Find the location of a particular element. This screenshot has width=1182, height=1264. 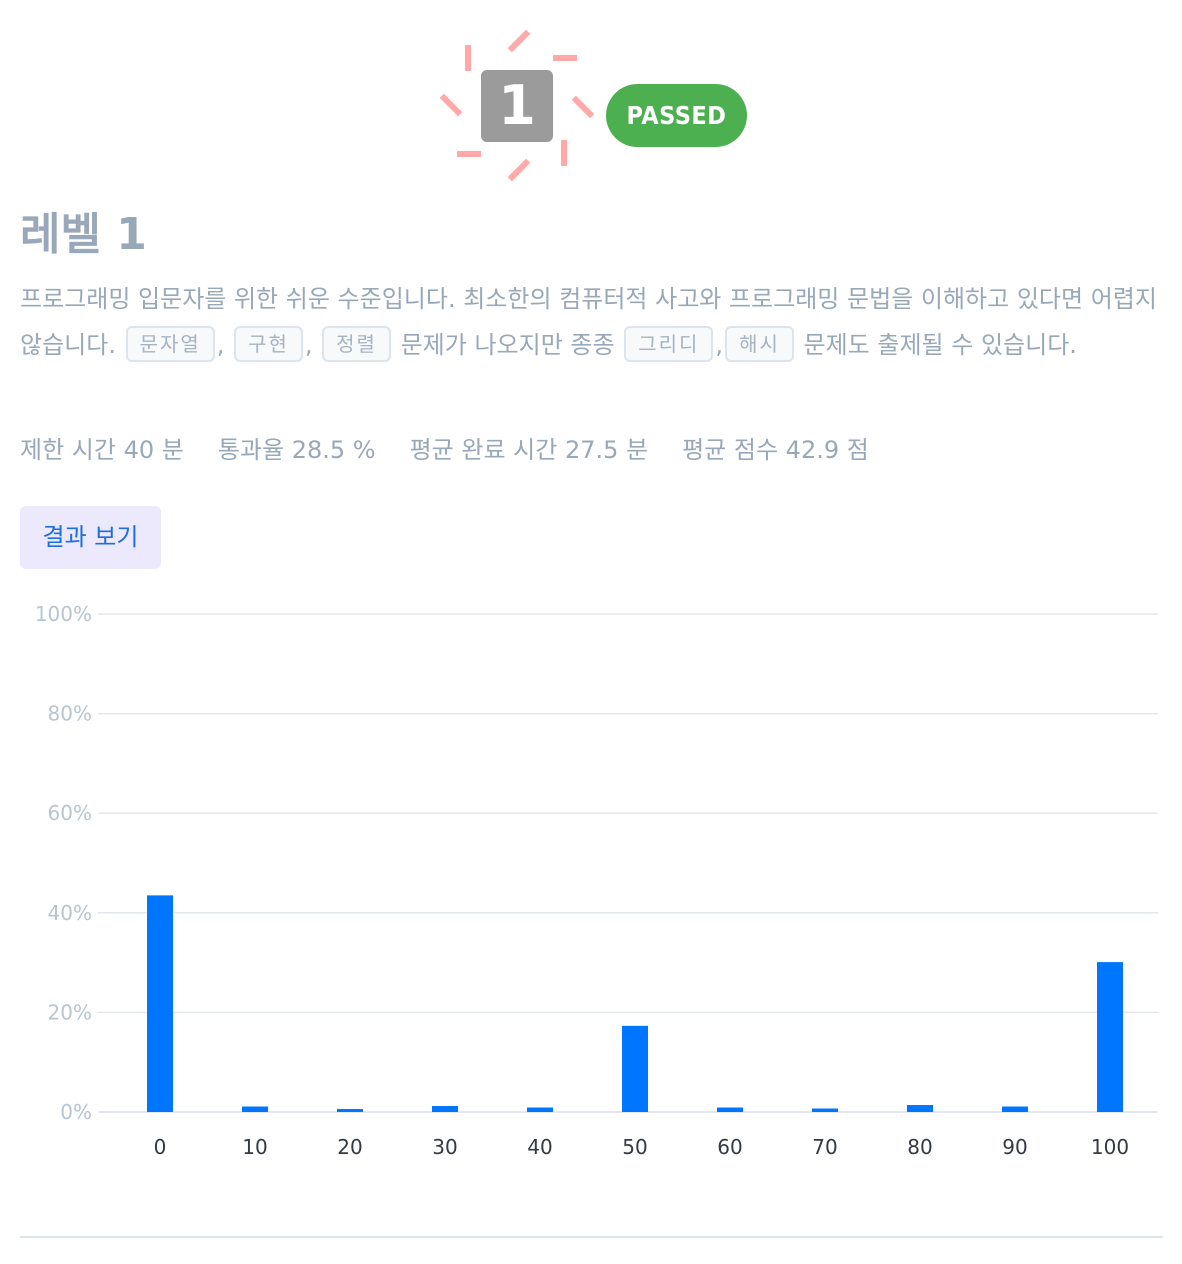

tag-hash: 해시 is located at coordinates (759, 344).